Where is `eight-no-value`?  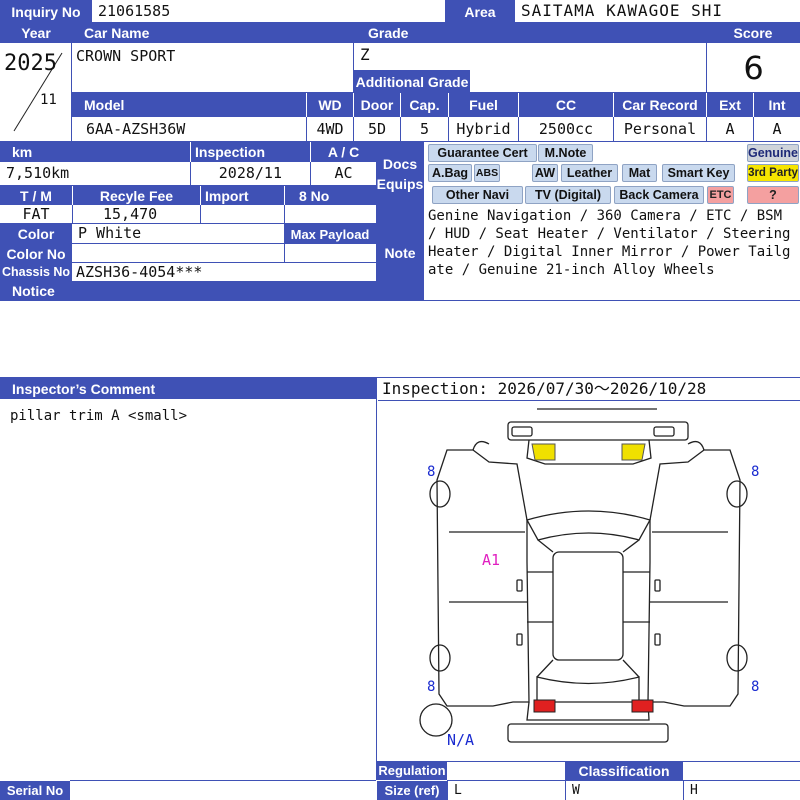
eight-no-value is located at coordinates (330, 214).